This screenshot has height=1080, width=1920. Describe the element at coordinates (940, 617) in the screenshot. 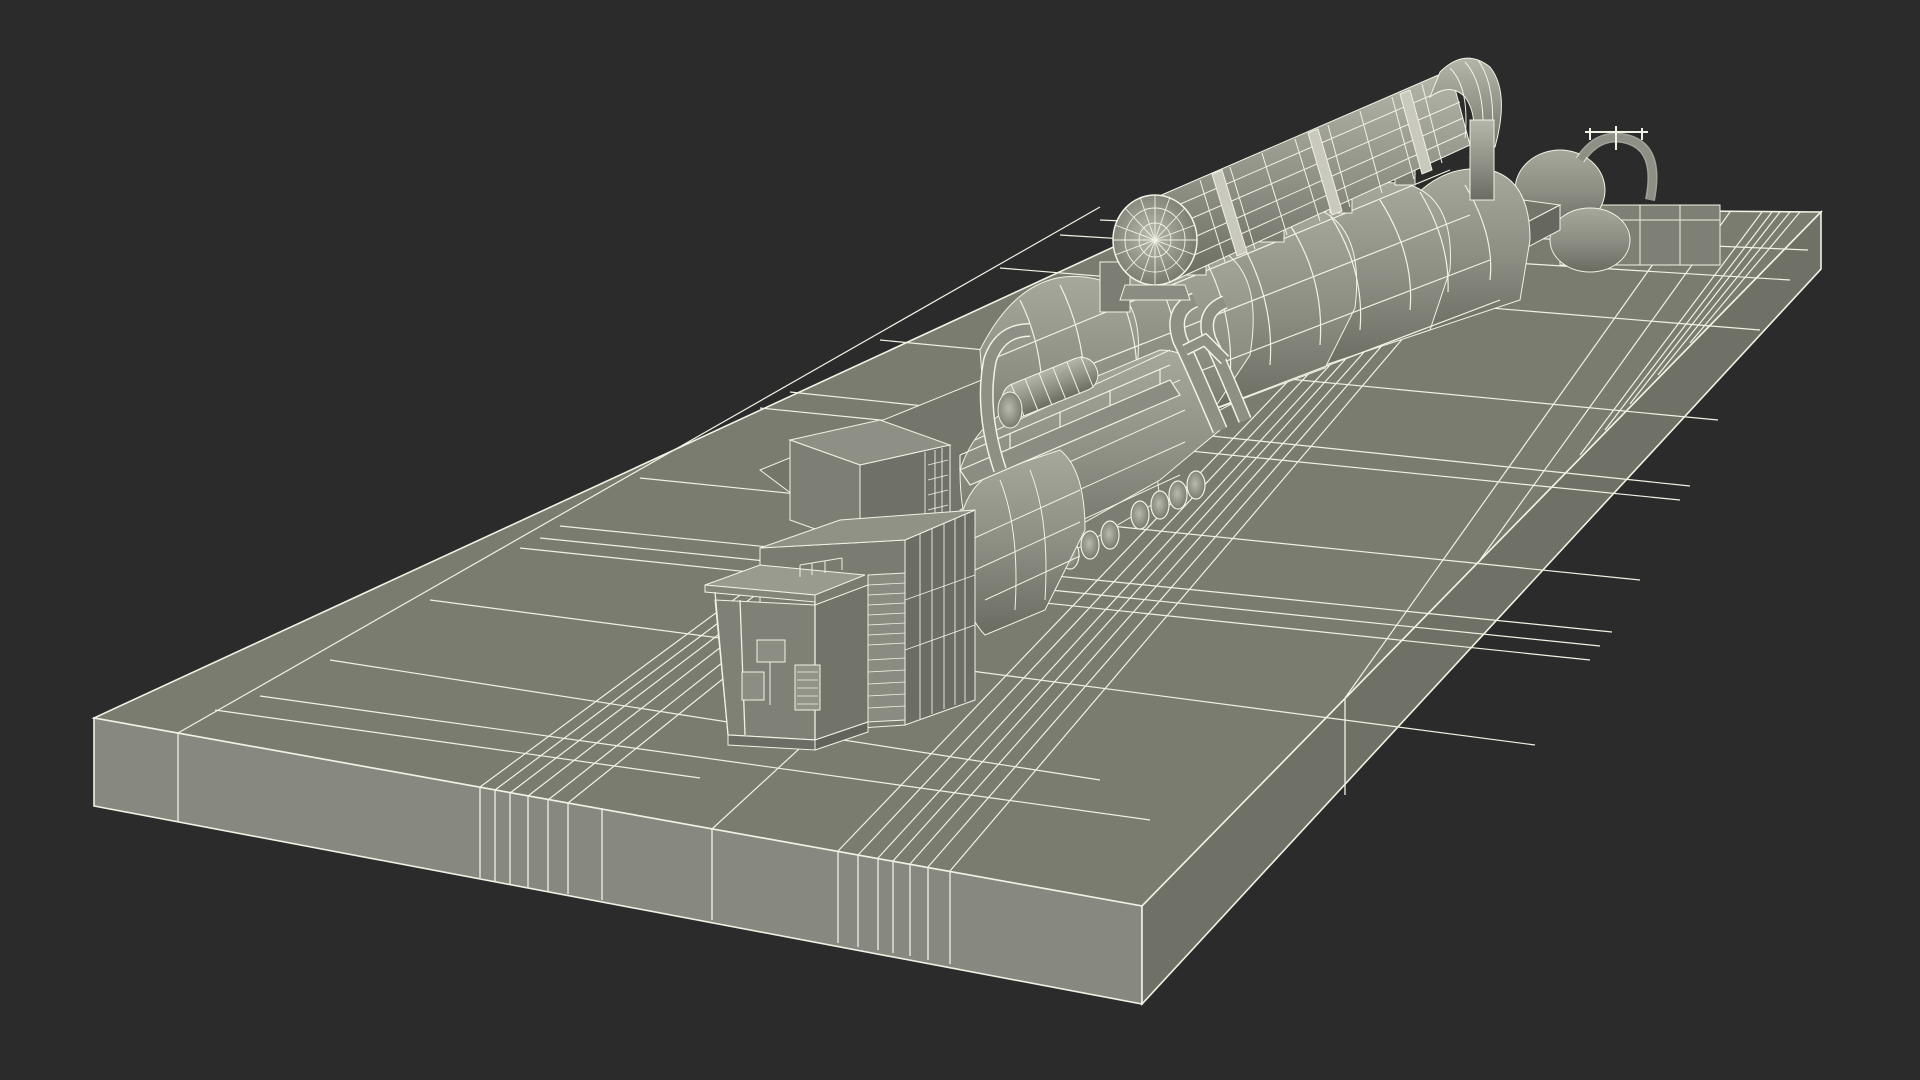

I see `cabinet-side` at that location.